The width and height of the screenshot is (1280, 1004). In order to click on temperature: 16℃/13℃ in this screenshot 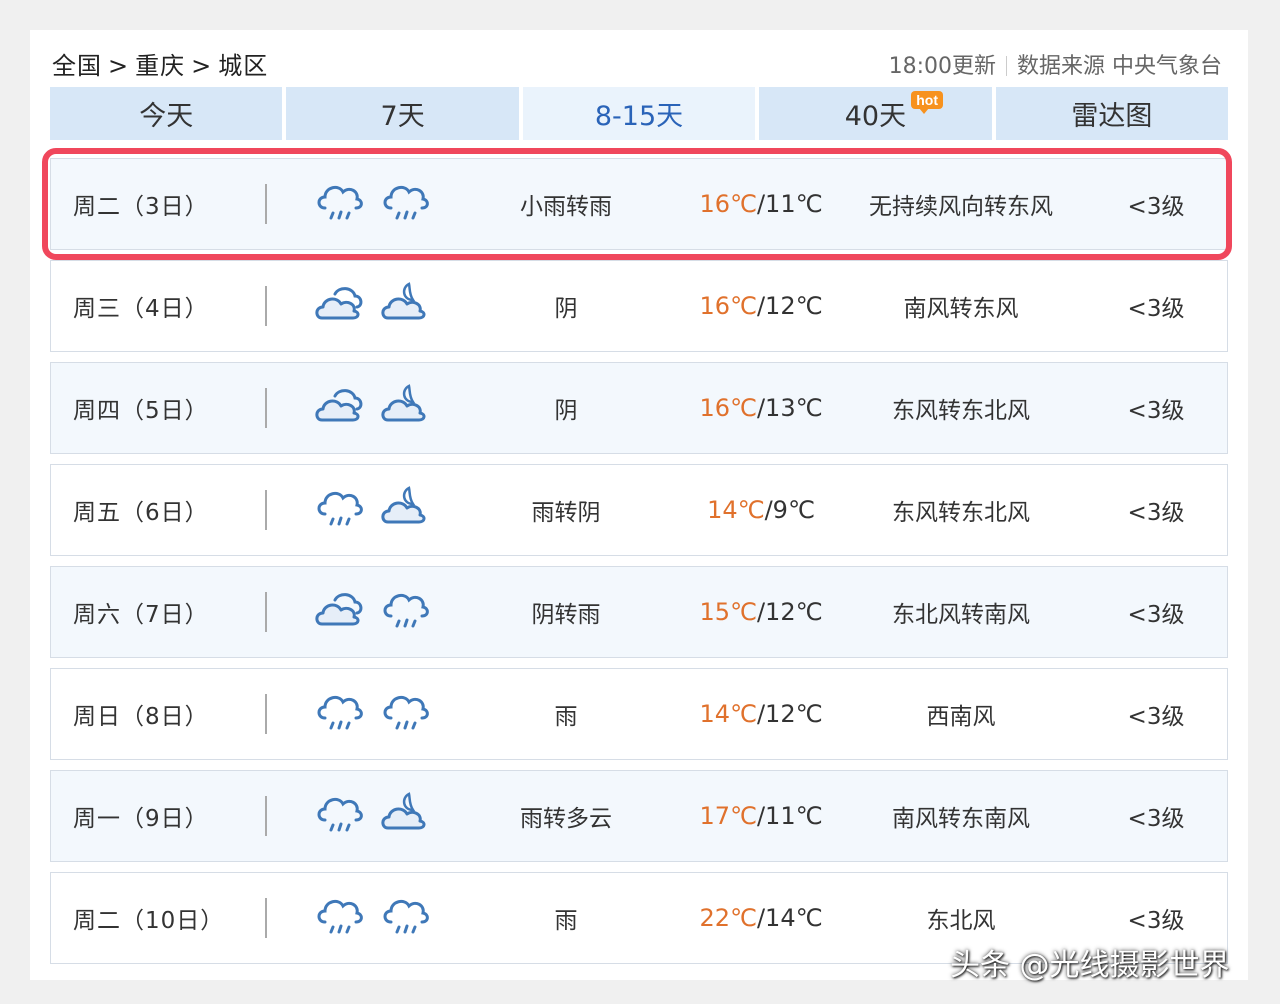, I will do `click(761, 408)`.